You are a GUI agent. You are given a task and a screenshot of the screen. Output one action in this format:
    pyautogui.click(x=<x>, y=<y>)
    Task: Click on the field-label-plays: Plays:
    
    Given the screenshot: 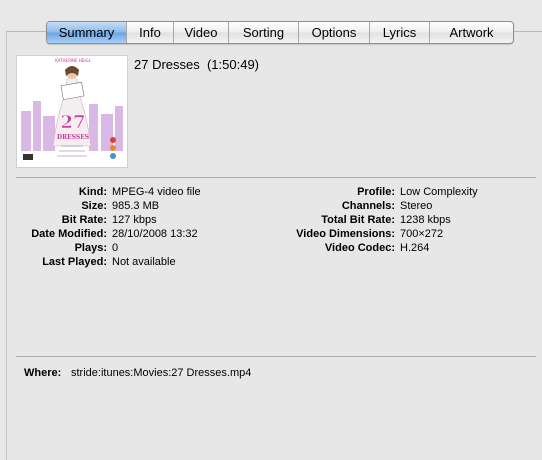 What is the action you would take?
    pyautogui.click(x=90, y=248)
    